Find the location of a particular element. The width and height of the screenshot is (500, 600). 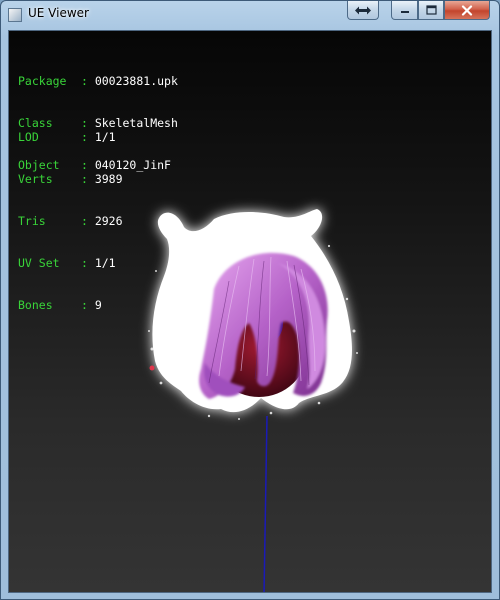

close-icon is located at coordinates (467, 10).